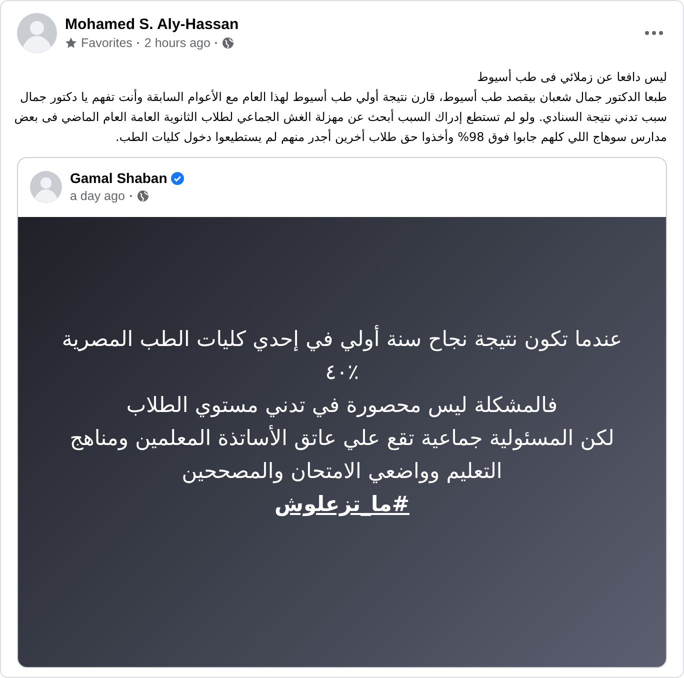 This screenshot has width=684, height=678. What do you see at coordinates (106, 43) in the screenshot?
I see `audience-label: Favorites` at bounding box center [106, 43].